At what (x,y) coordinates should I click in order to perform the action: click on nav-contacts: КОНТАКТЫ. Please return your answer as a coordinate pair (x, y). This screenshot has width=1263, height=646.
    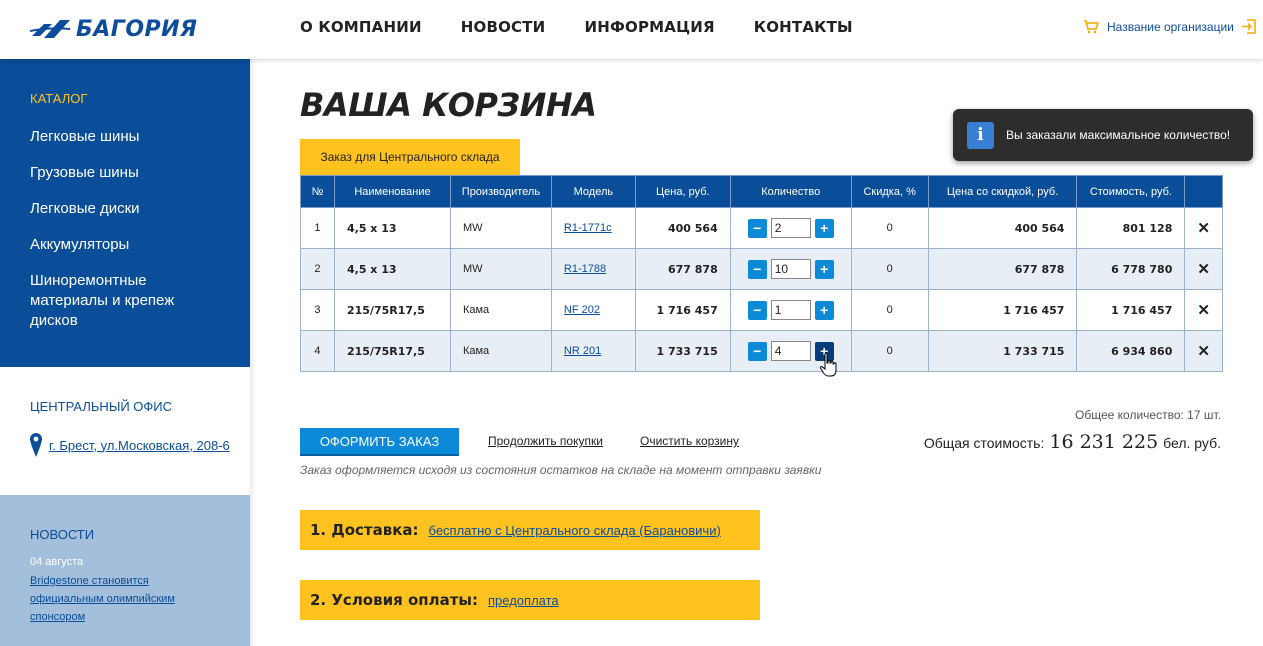
    Looking at the image, I should click on (803, 27).